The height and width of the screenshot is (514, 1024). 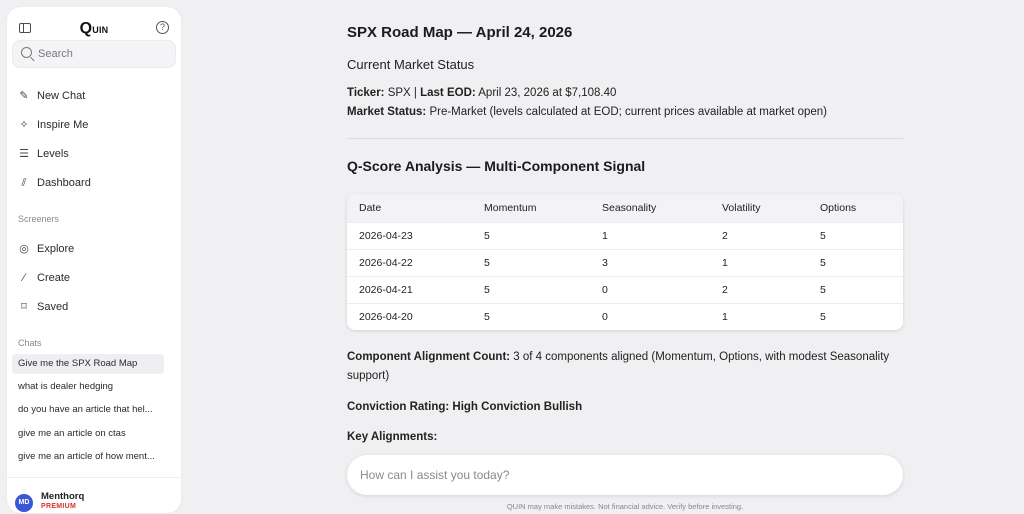 I want to click on table-row: 2026-04-20 5 0 1 5, so click(x=625, y=316).